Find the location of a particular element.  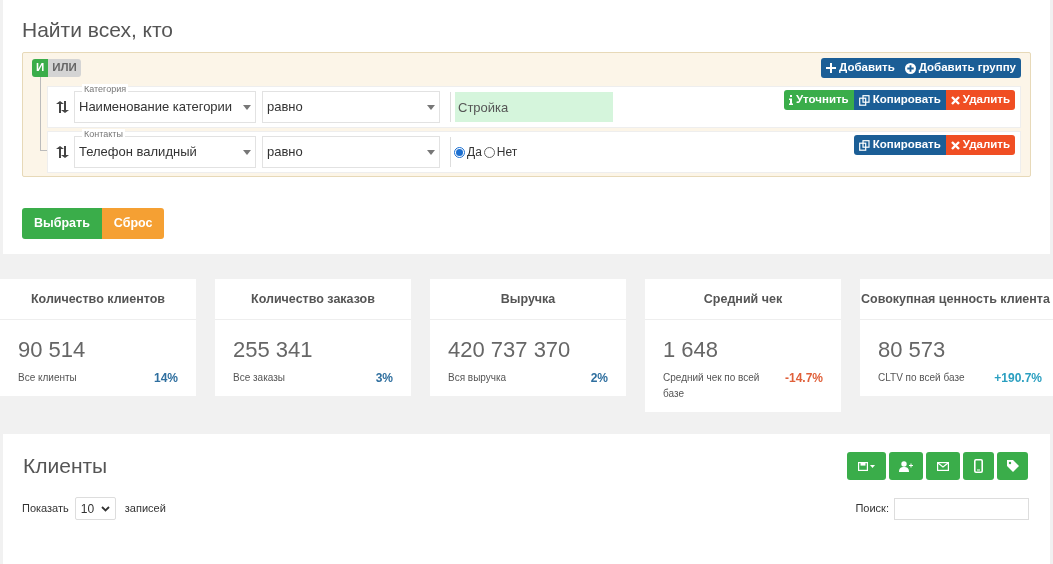

stat-title: Количество клиентов is located at coordinates (98, 299).